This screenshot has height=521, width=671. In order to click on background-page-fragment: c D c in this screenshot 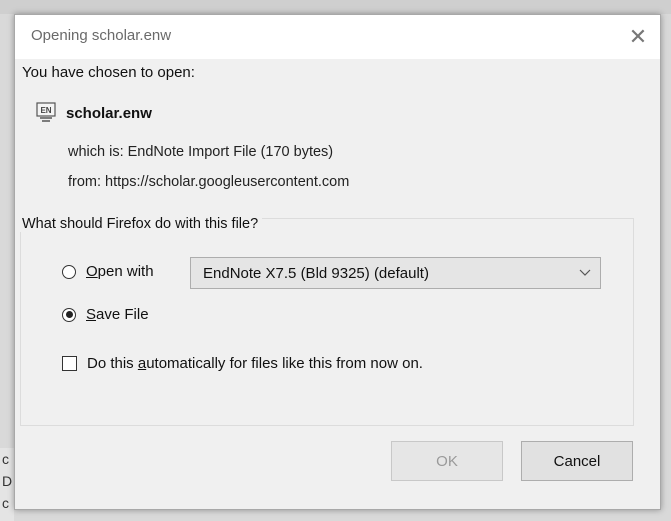, I will do `click(7, 484)`.